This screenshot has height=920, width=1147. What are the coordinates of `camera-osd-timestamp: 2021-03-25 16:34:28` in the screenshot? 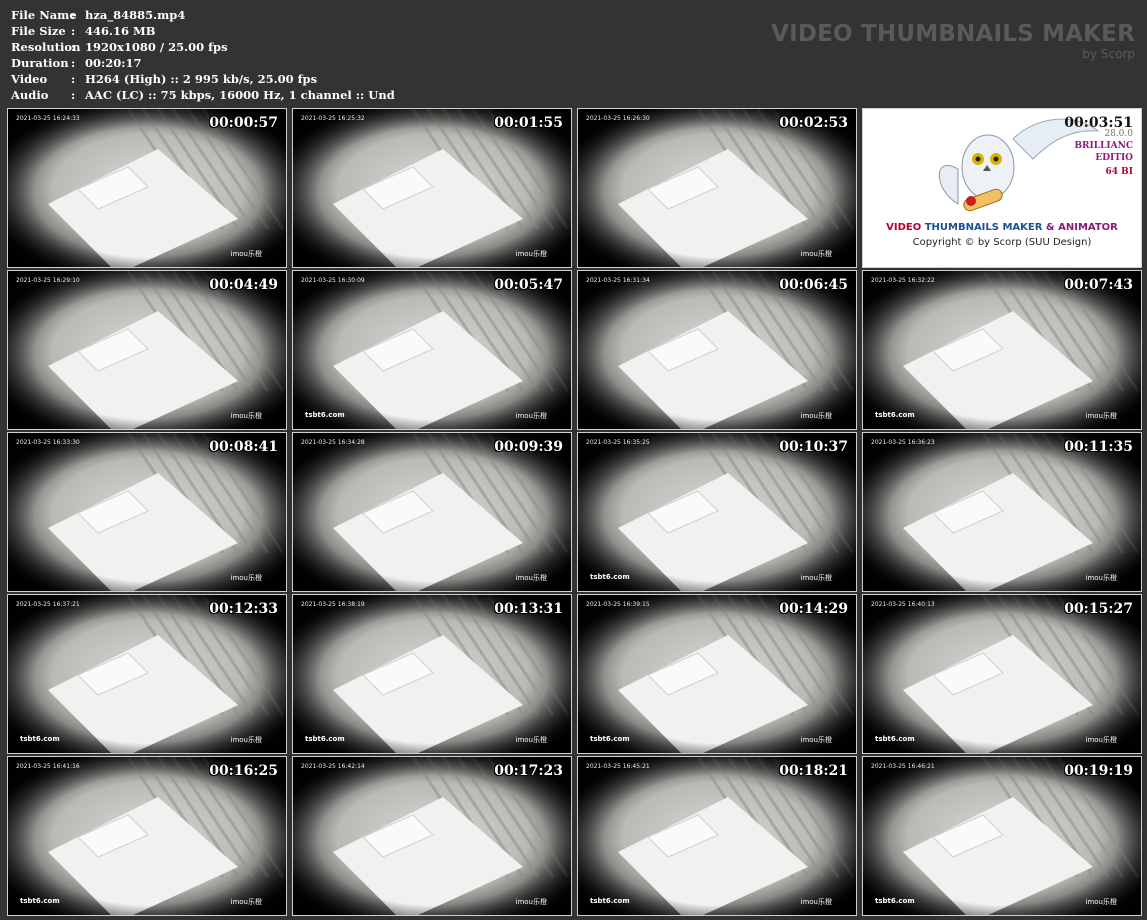 It's located at (333, 442).